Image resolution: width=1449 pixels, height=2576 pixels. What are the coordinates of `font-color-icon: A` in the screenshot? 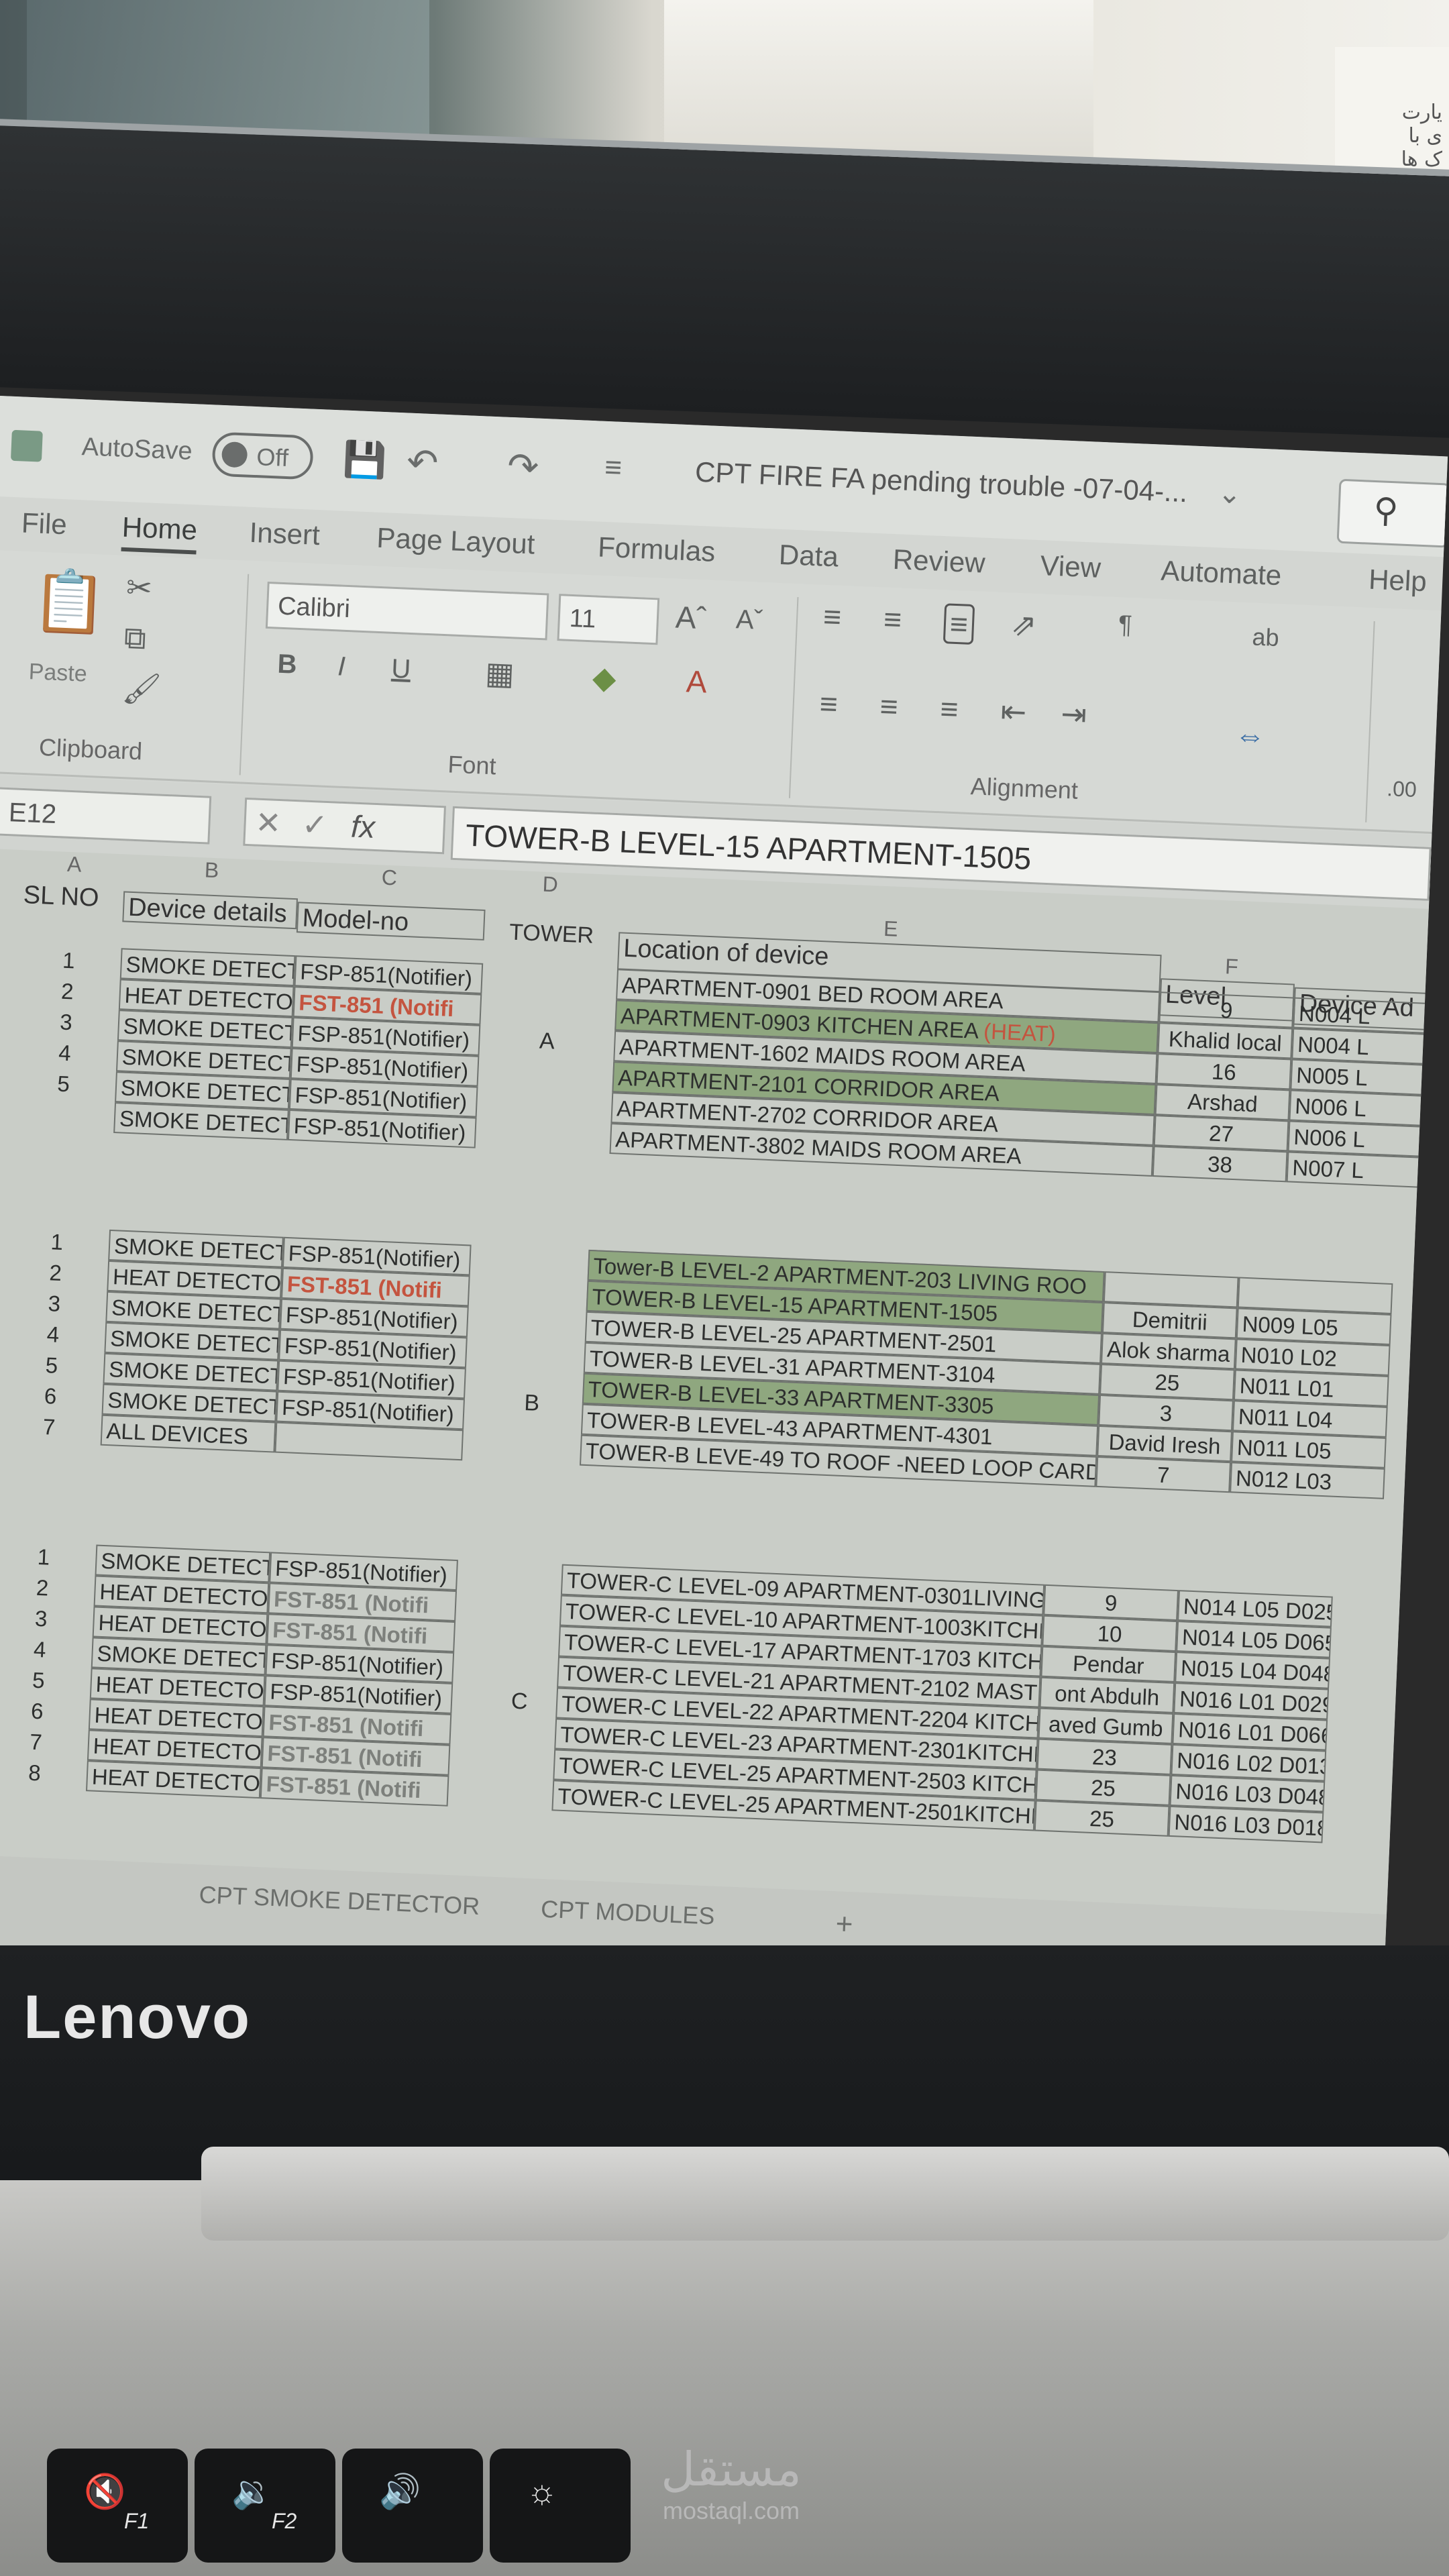 It's located at (697, 681).